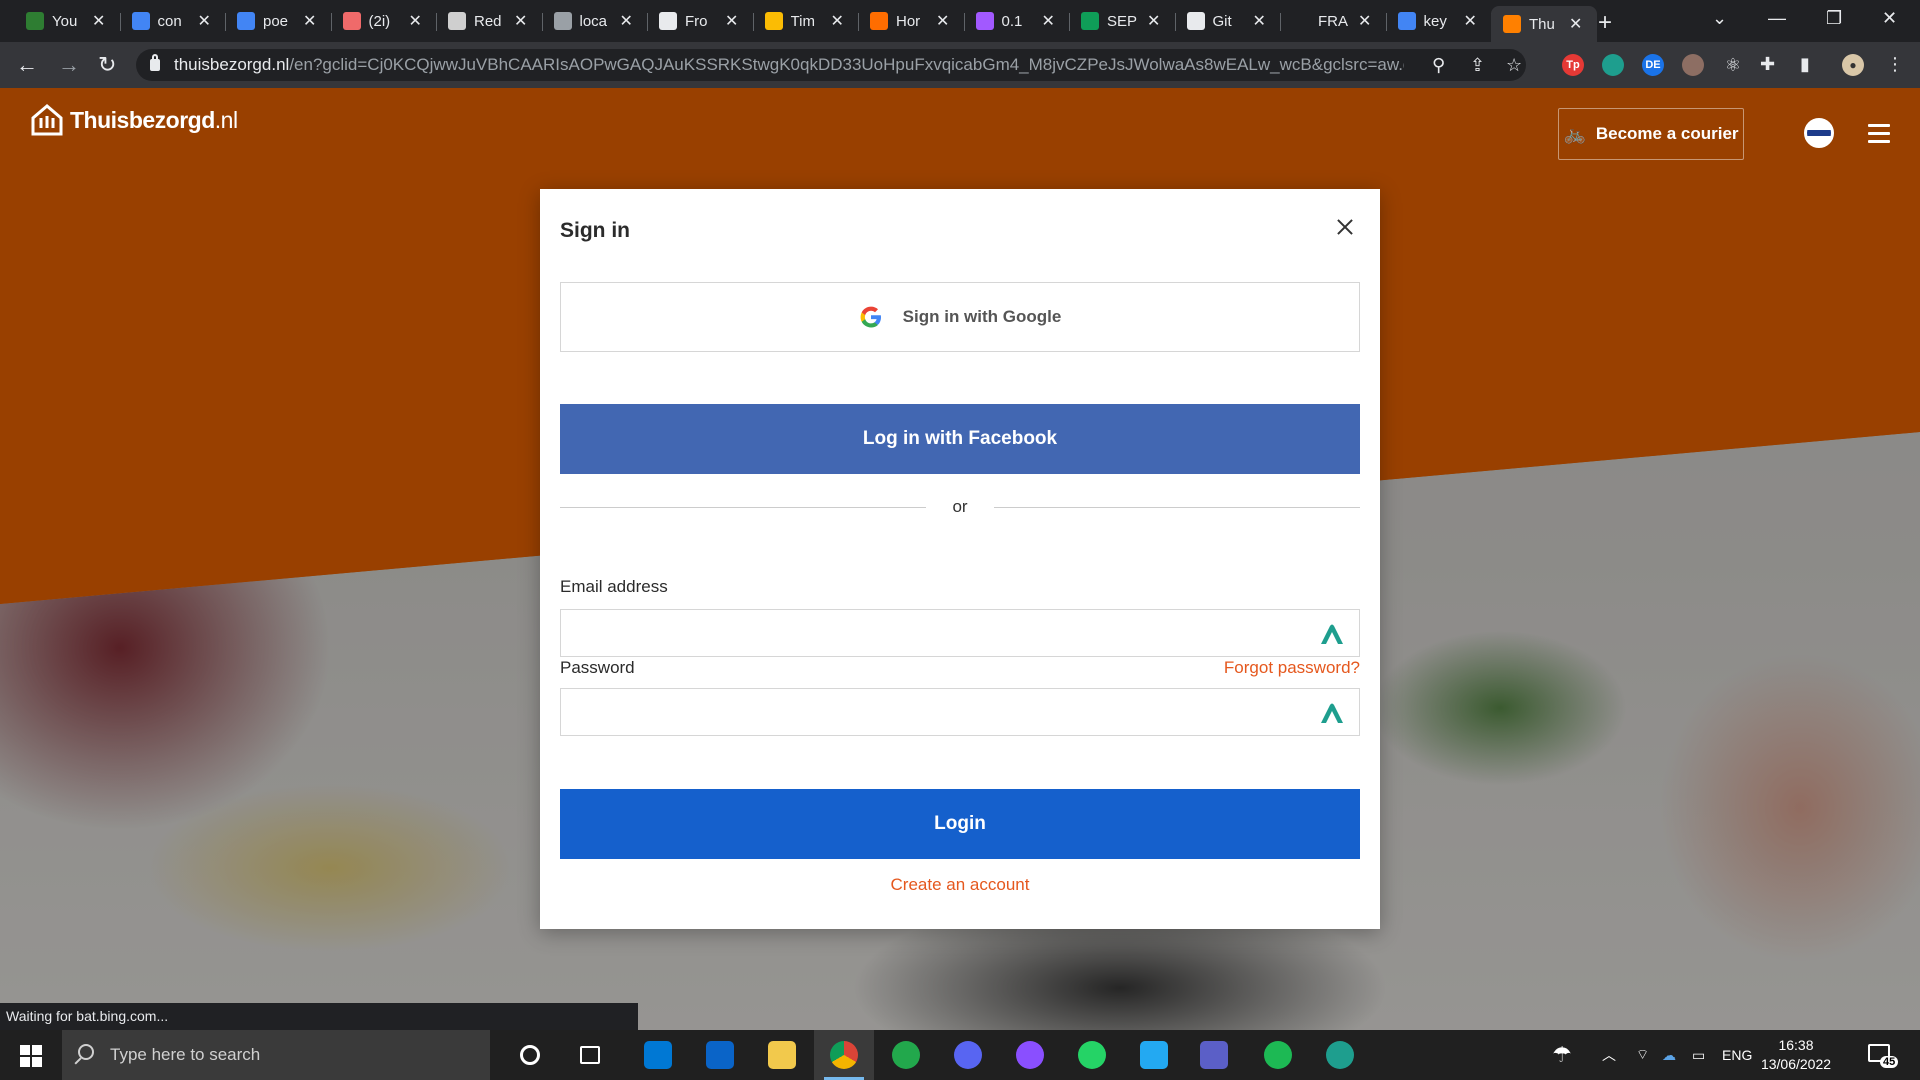  What do you see at coordinates (1669, 1055) in the screenshot?
I see `onedrive-icon: ☁` at bounding box center [1669, 1055].